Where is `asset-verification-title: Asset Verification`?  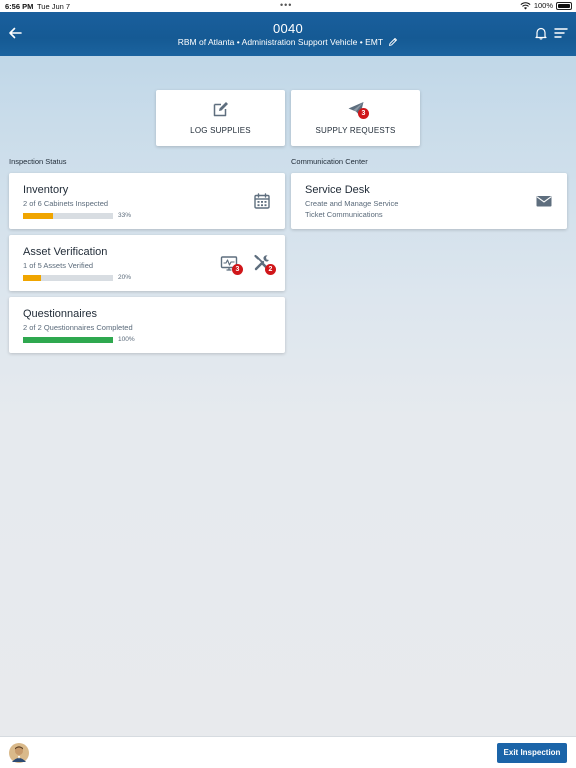
asset-verification-title: Asset Verification is located at coordinates (65, 252).